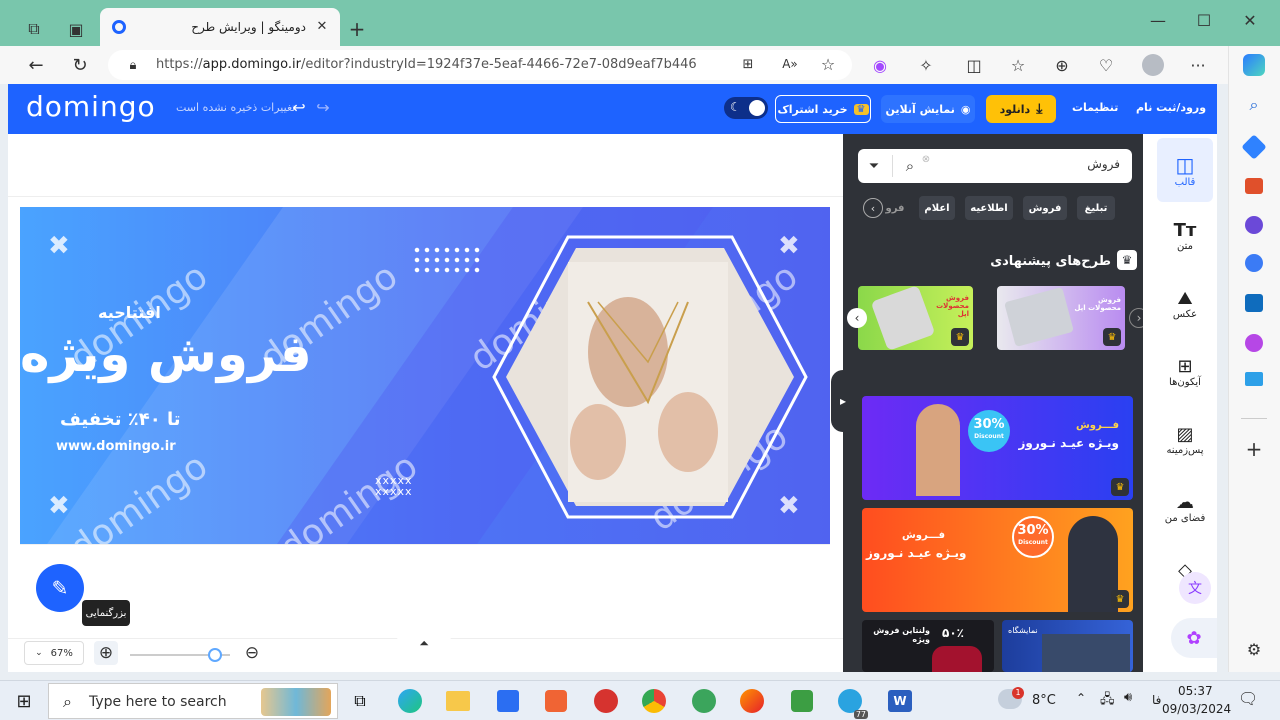  I want to click on chips-scroll-left-icon: ‹, so click(873, 208).